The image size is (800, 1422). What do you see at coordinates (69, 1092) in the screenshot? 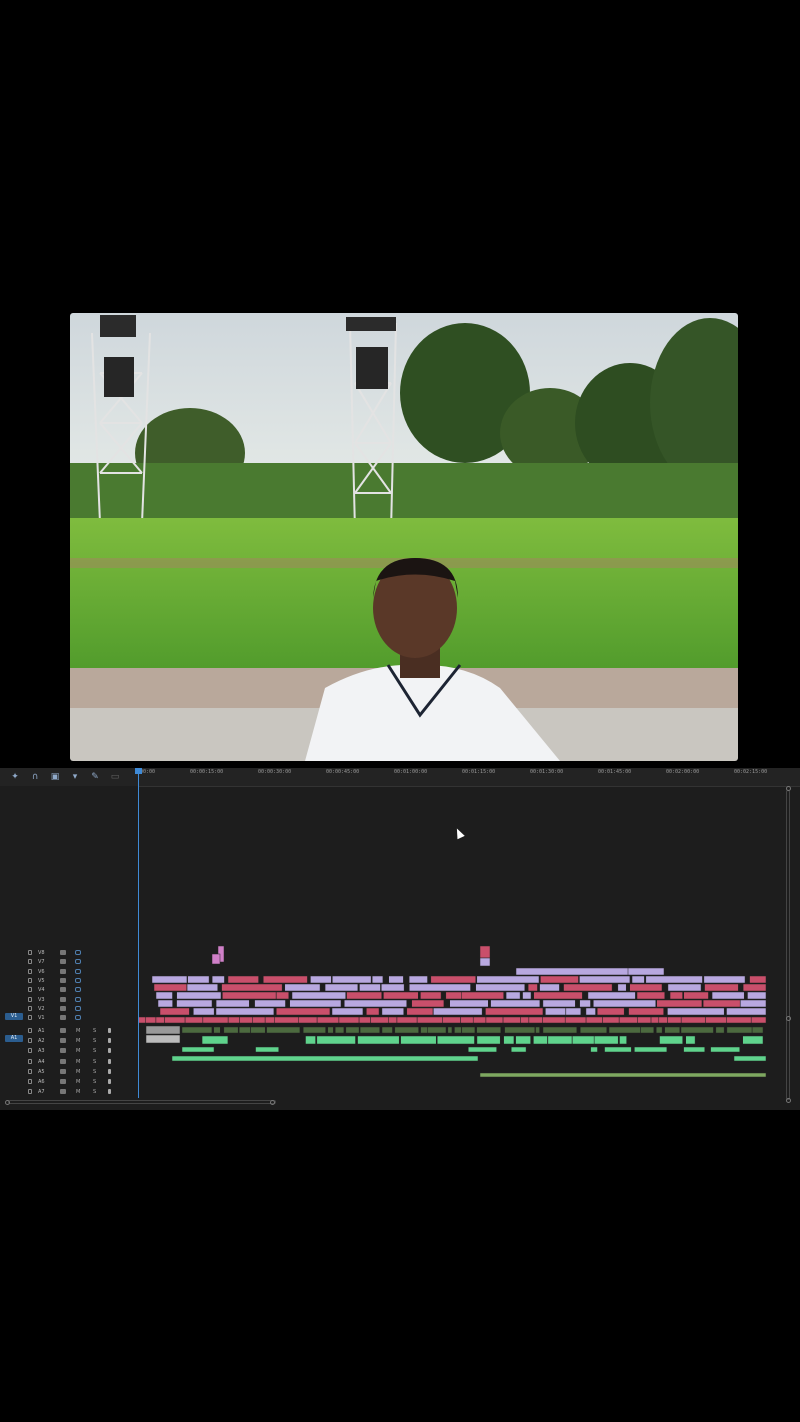
I see `track-header-a7: A7 M S` at bounding box center [69, 1092].